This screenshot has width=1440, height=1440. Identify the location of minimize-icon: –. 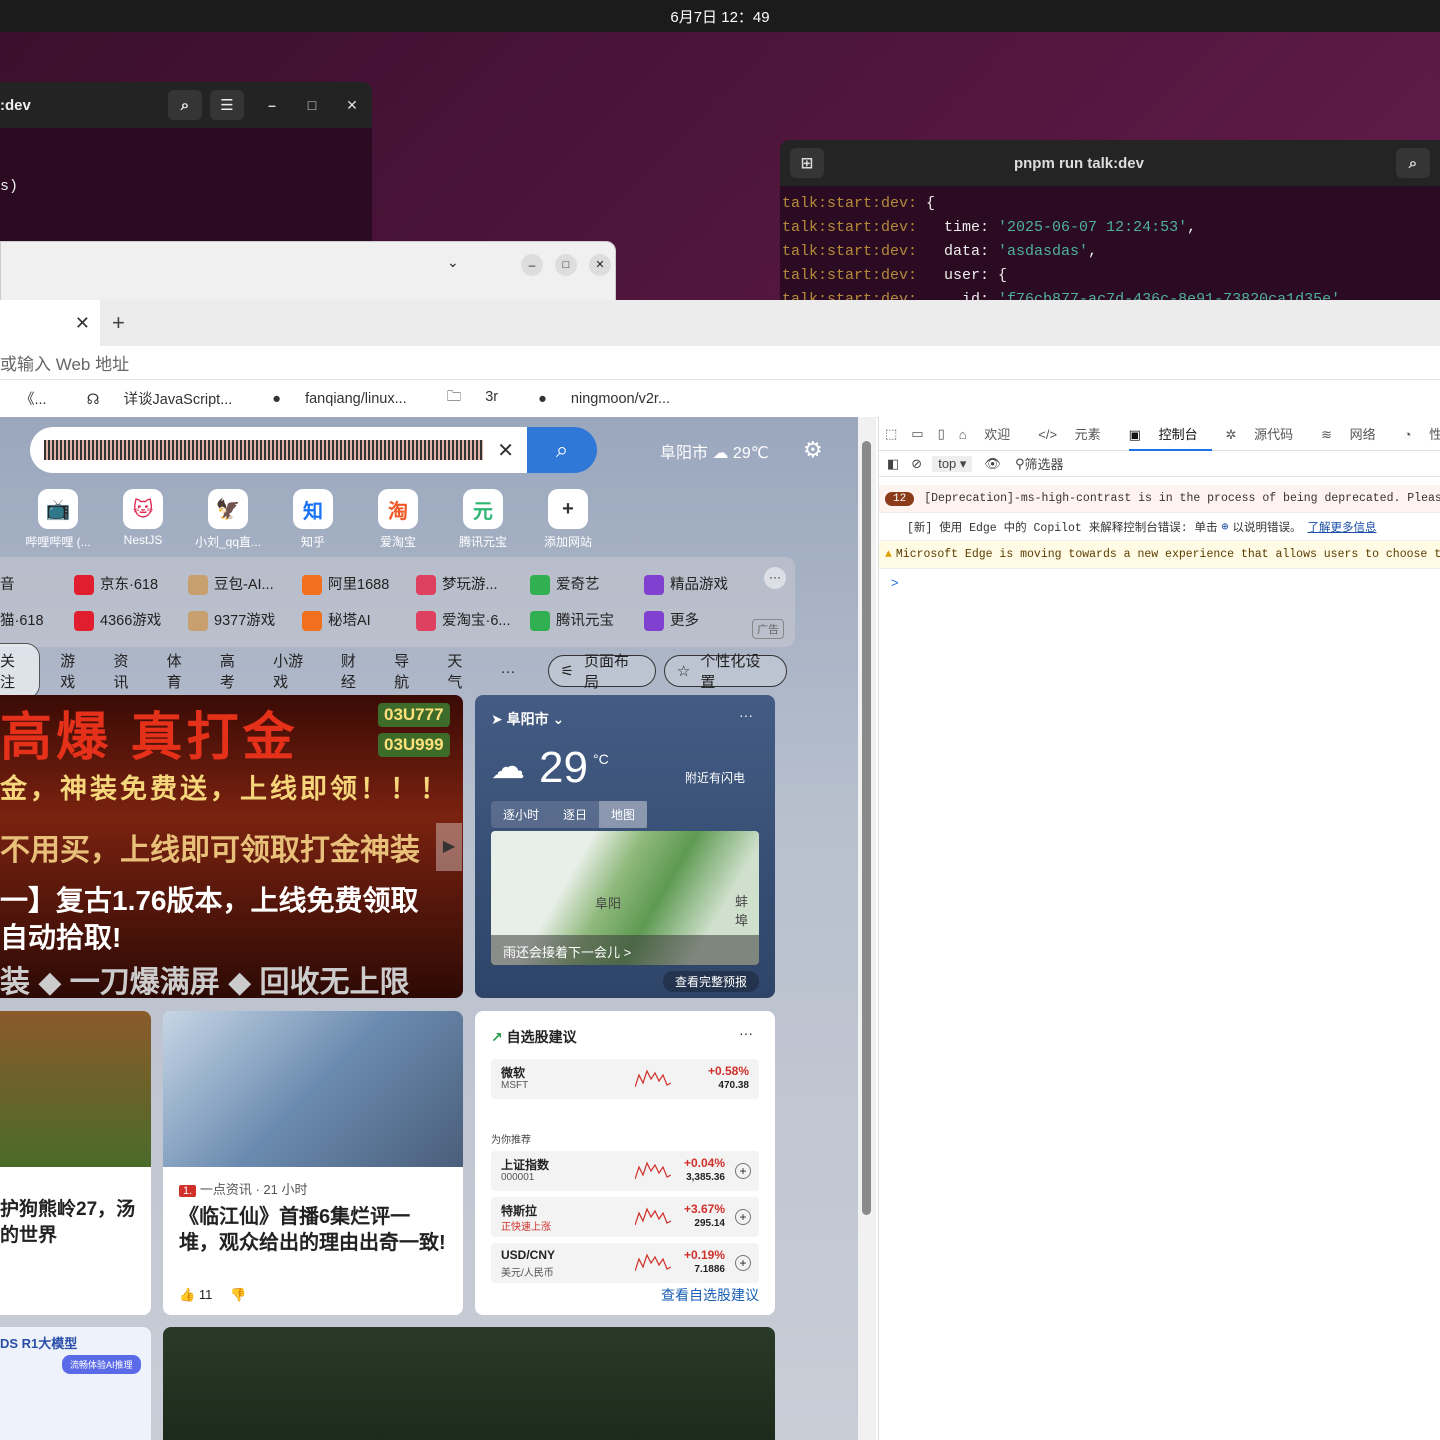
(532, 265).